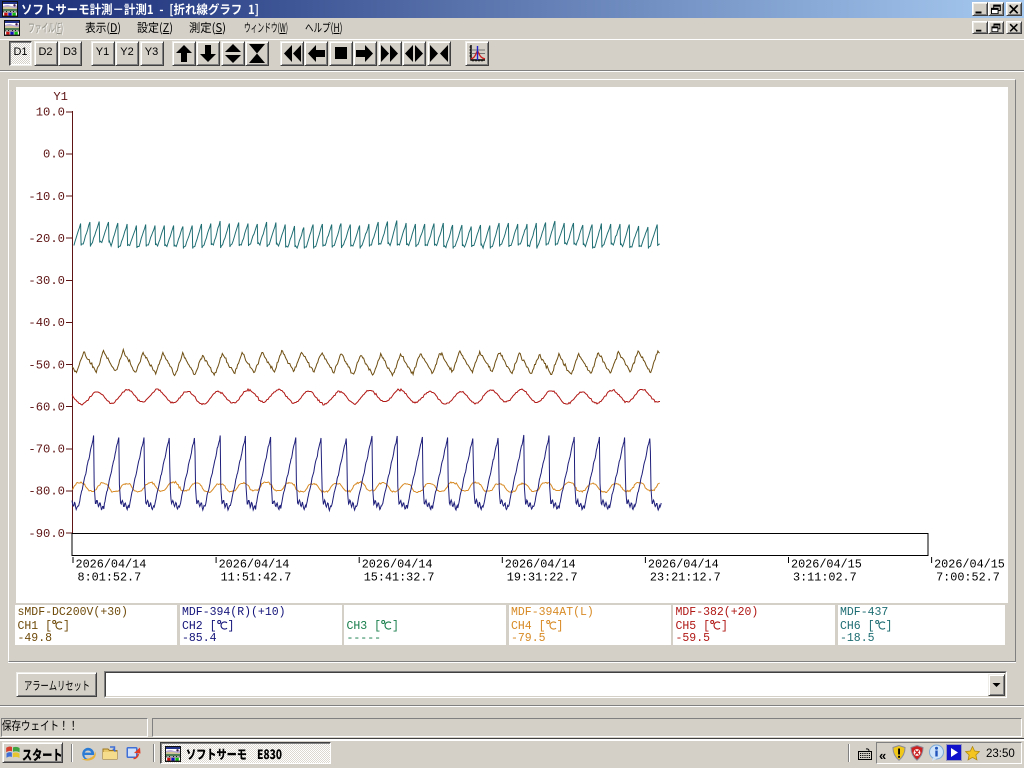  I want to click on svg-text: 8:01:52.7, so click(110, 578).